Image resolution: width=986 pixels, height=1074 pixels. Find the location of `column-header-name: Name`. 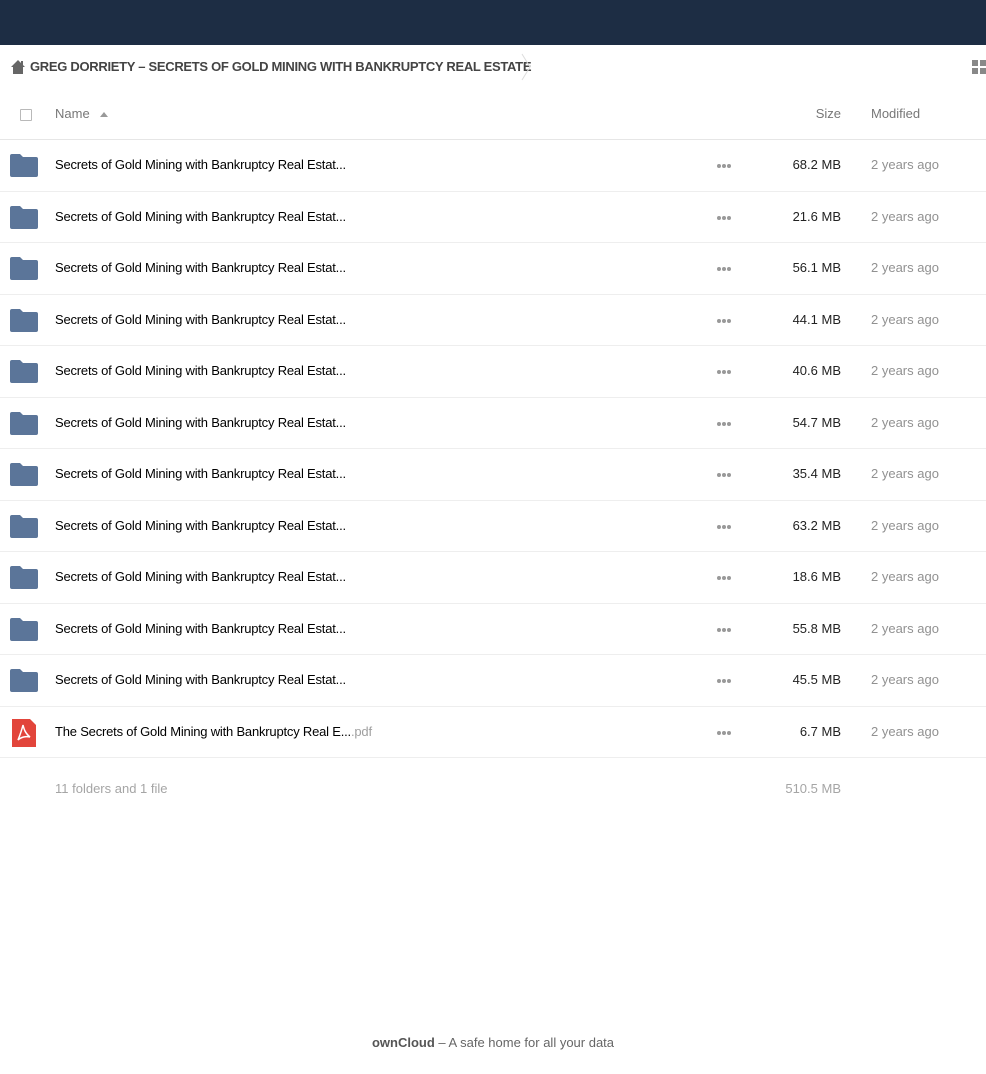

column-header-name: Name is located at coordinates (72, 113).